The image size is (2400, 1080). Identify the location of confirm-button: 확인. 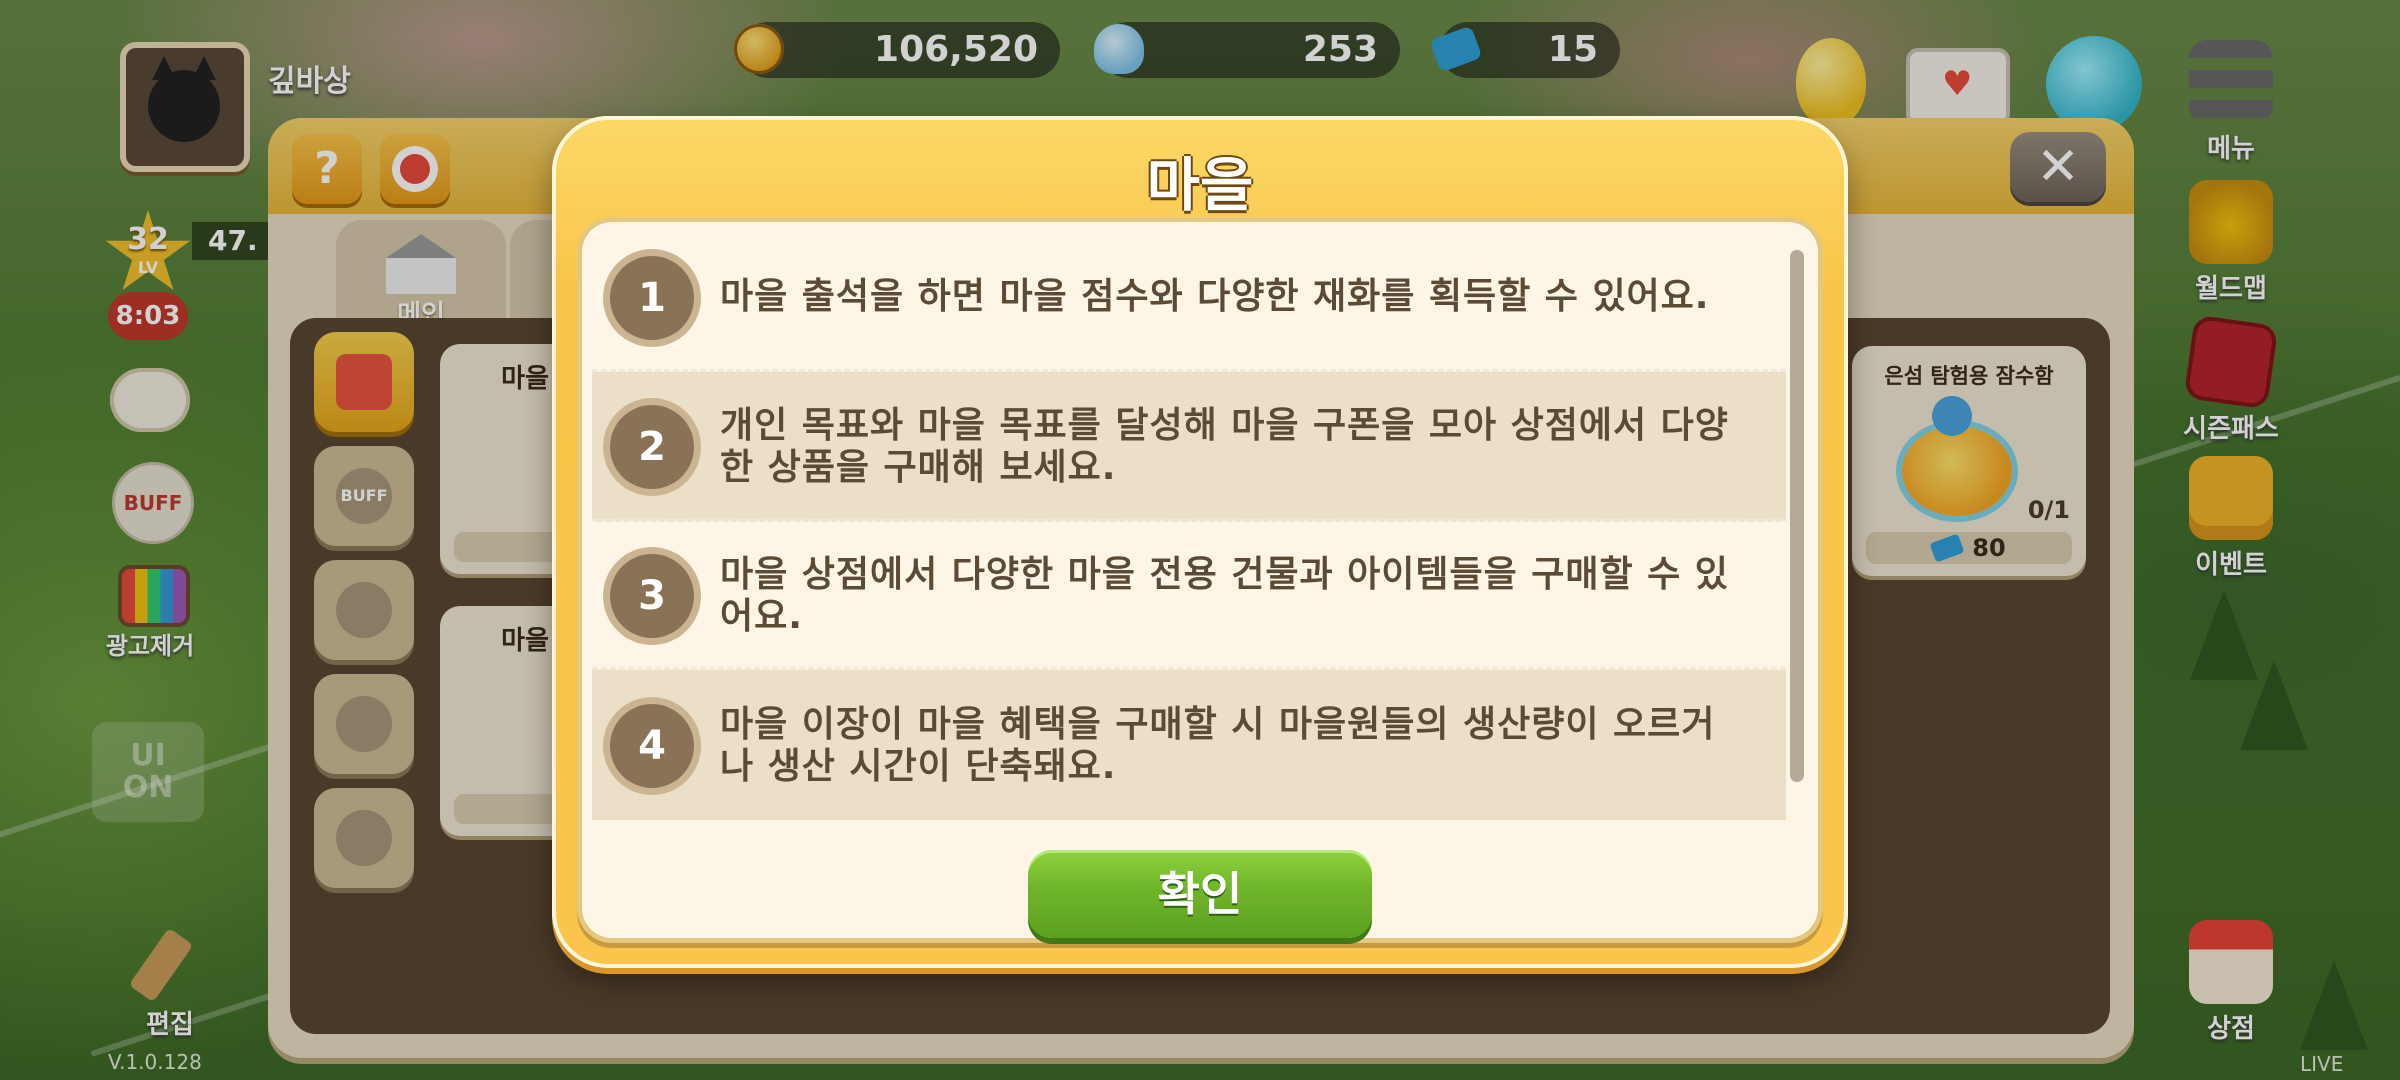
(1200, 894).